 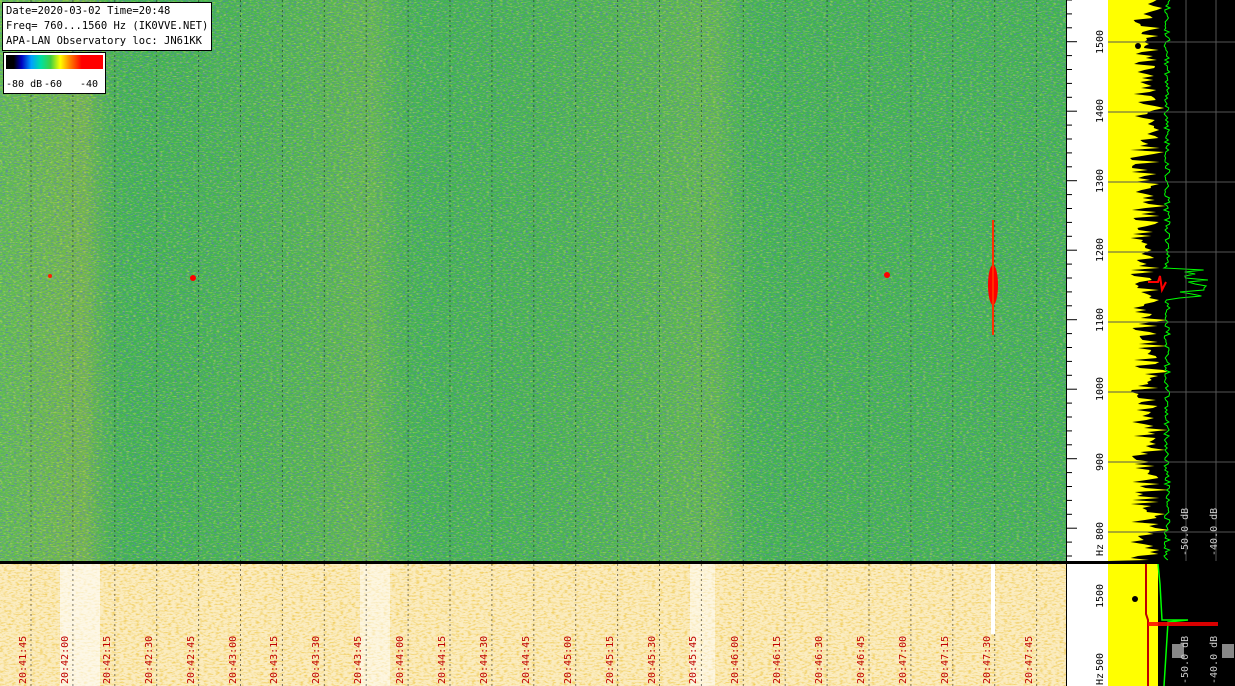 I want to click on freq-lower-unit: Hz, so click(x=1100, y=678).